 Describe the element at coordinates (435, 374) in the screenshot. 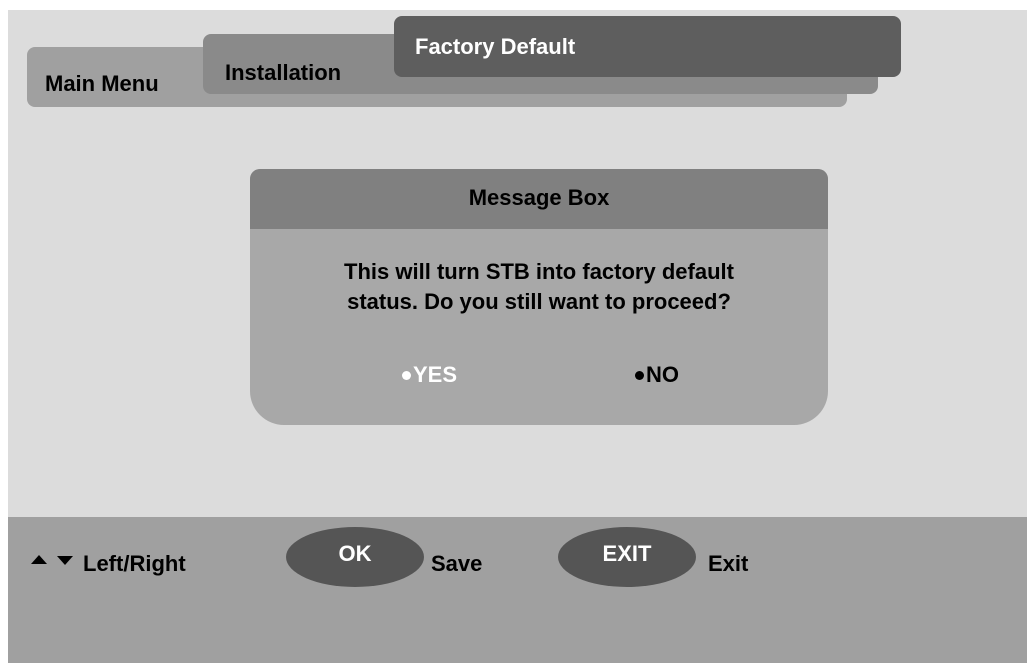

I see `yes-label: YES` at that location.